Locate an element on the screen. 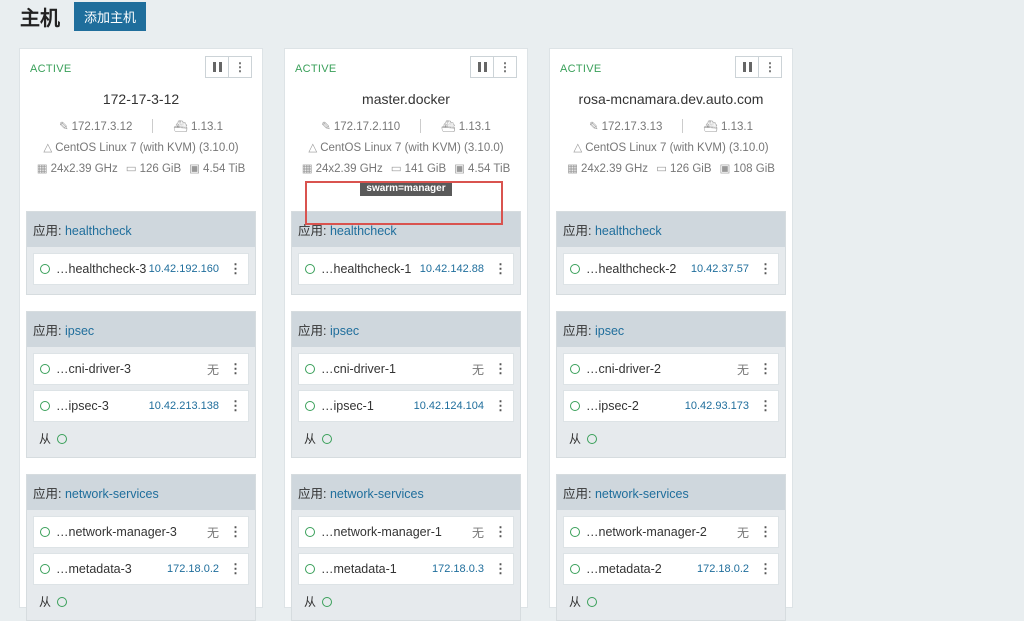 The image size is (1024, 621). container-name: …healthcheck-2 is located at coordinates (638, 269).